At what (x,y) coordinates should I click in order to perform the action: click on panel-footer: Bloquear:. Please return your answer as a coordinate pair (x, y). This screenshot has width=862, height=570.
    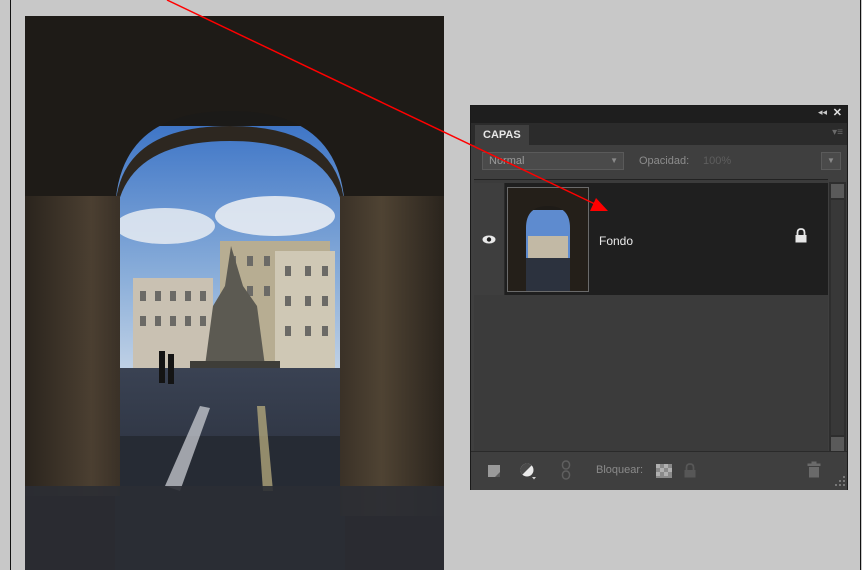
    Looking at the image, I should click on (659, 470).